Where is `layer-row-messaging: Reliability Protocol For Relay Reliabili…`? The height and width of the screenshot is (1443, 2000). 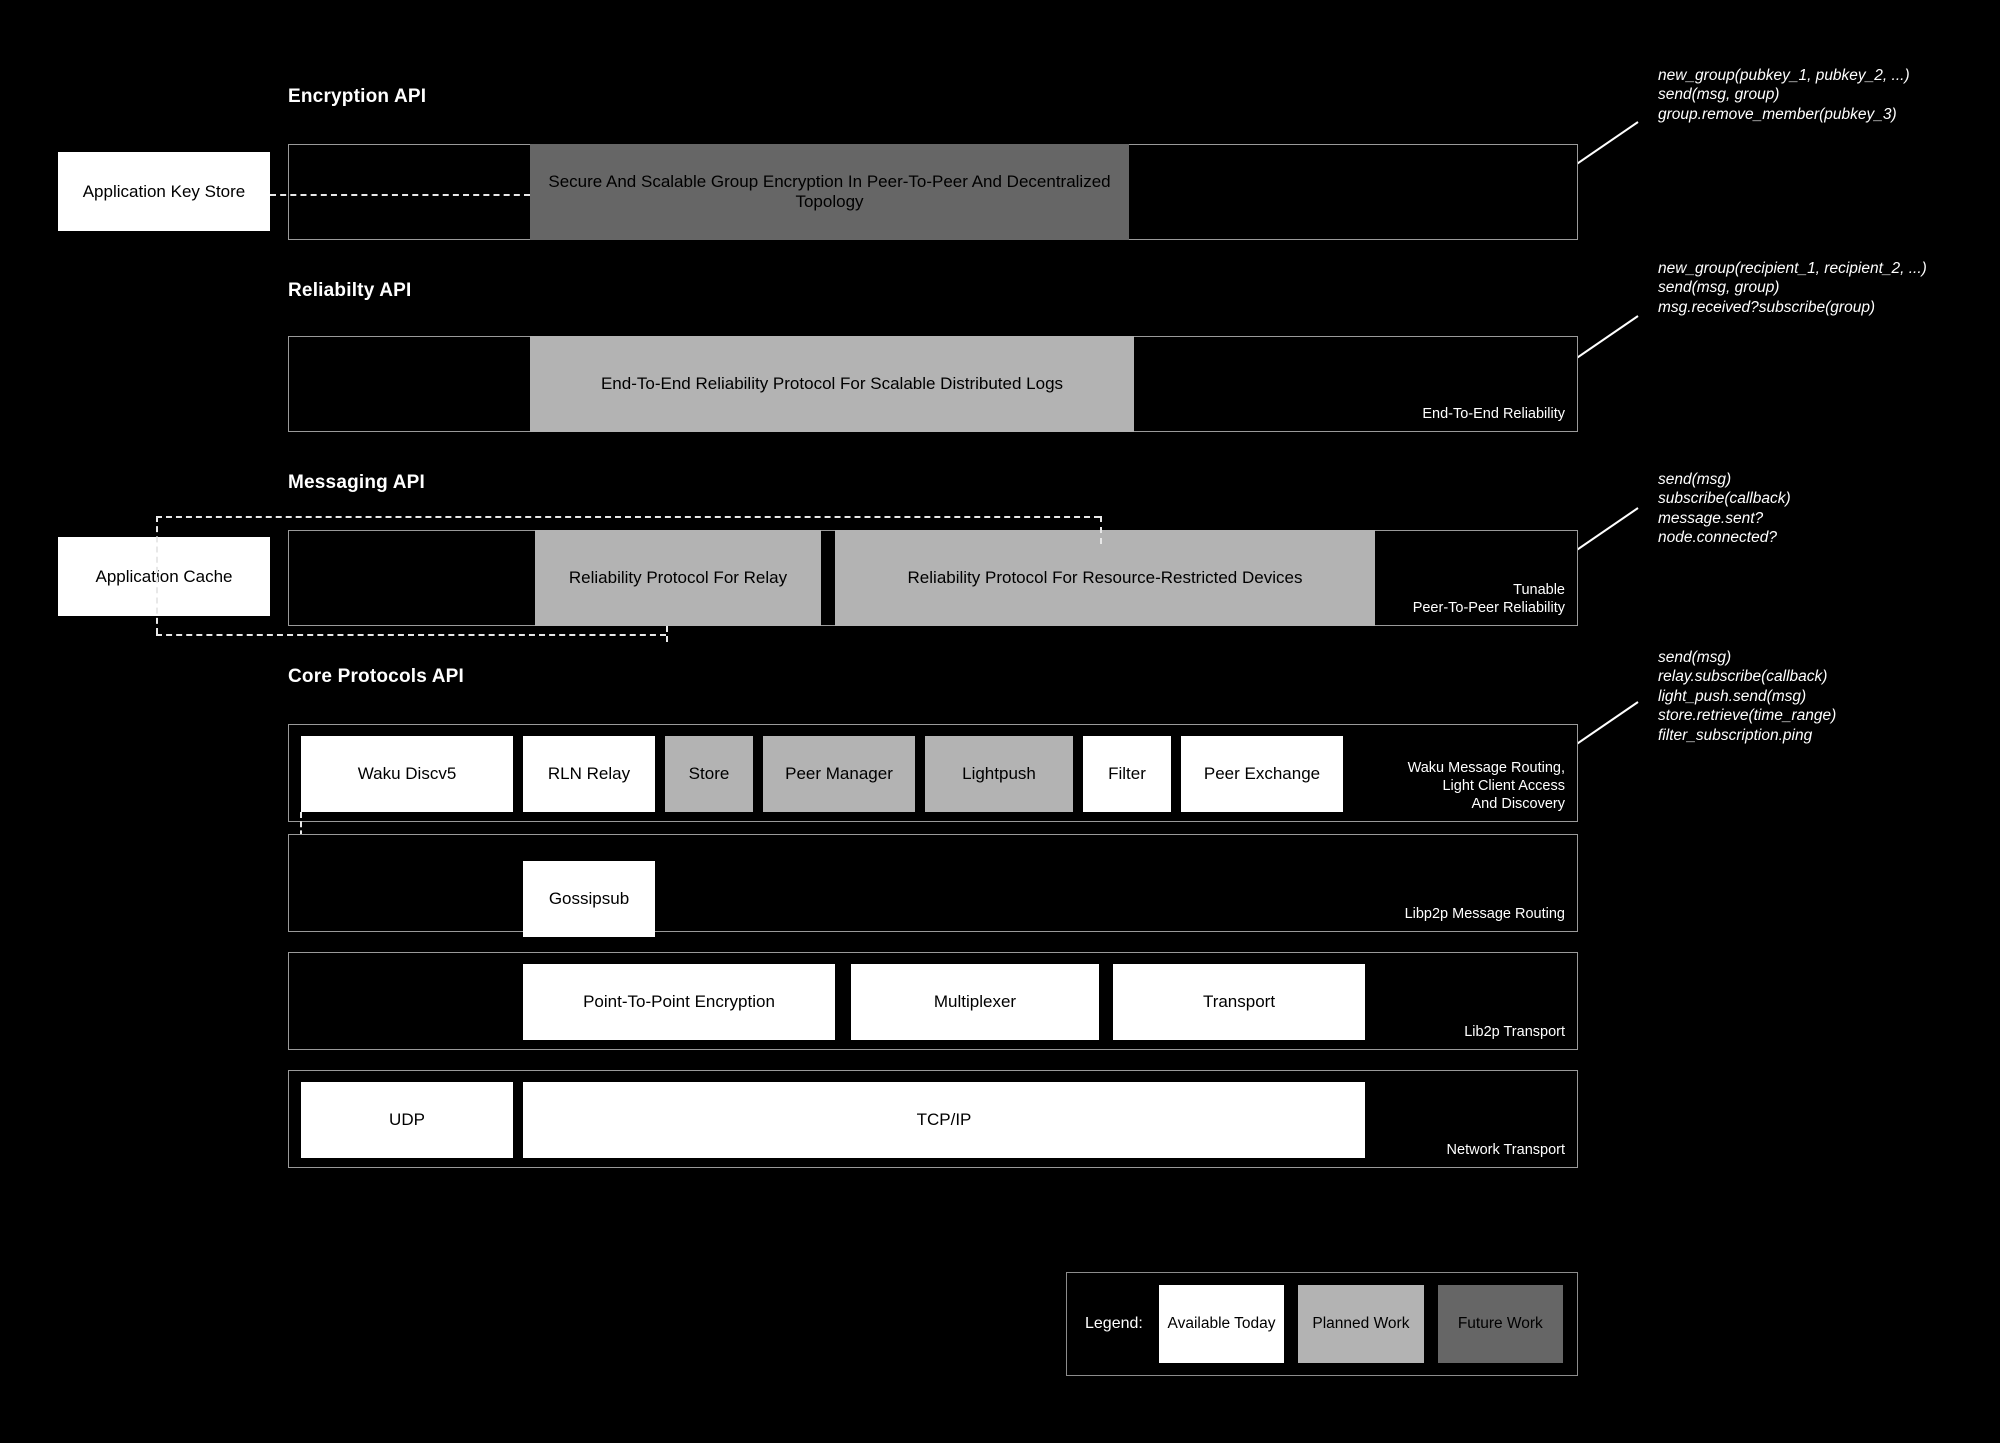 layer-row-messaging: Reliability Protocol For Relay Reliabili… is located at coordinates (933, 578).